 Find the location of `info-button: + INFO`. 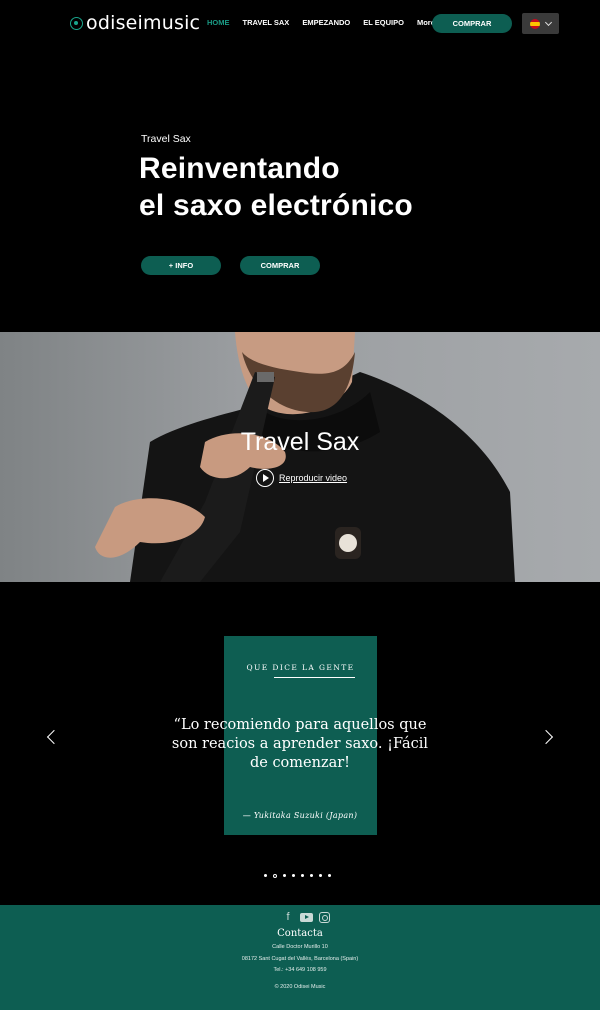

info-button: + INFO is located at coordinates (181, 265).